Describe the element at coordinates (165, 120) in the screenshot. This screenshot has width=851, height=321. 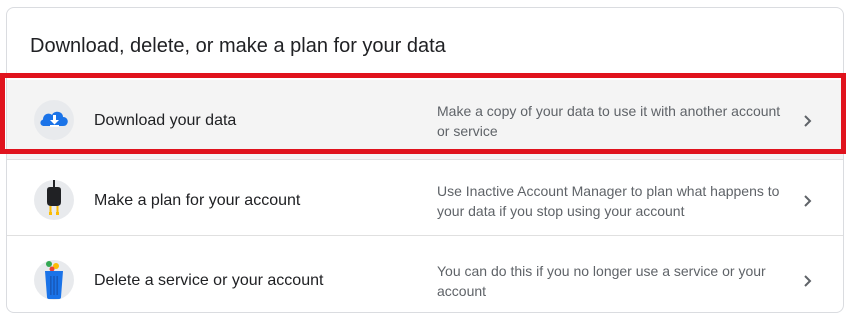
I see `row-label: Download your data` at that location.